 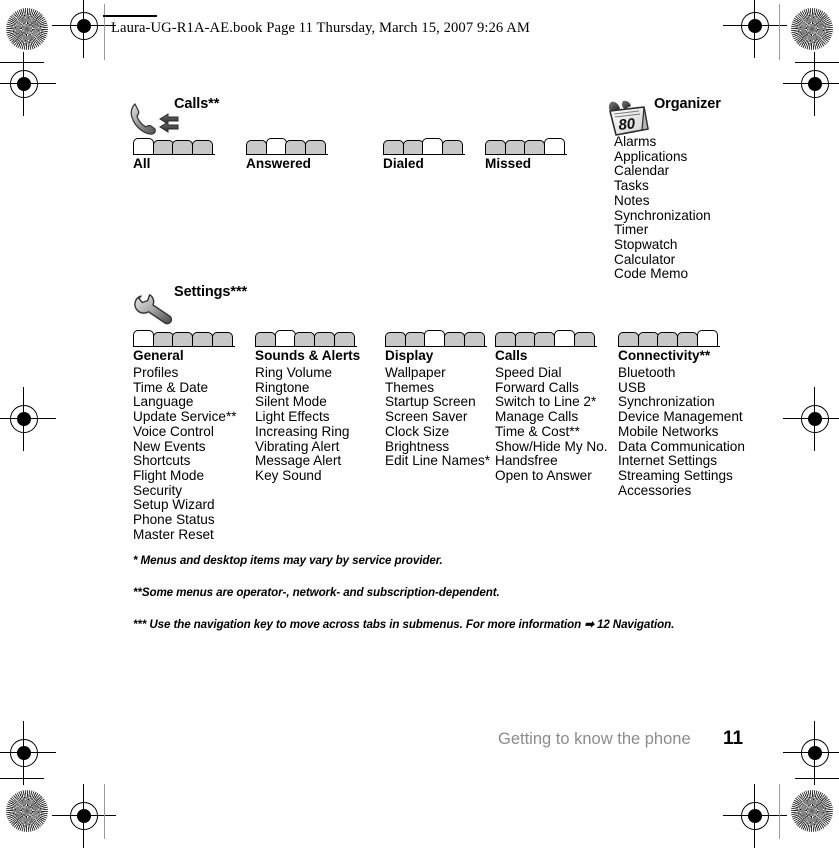 What do you see at coordinates (551, 402) in the screenshot?
I see `settings-list-item: Switch to Line 2*` at bounding box center [551, 402].